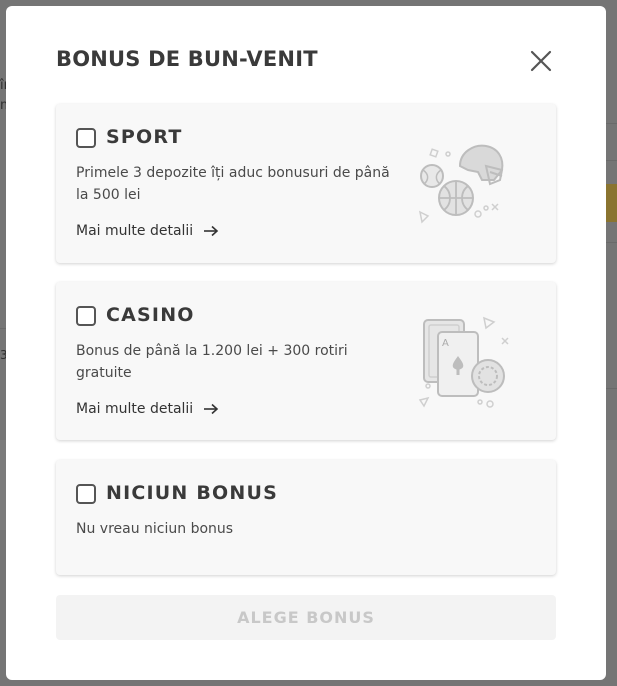 The width and height of the screenshot is (617, 686). I want to click on choose-bonus-button: ALEGE BONUS, so click(306, 617).